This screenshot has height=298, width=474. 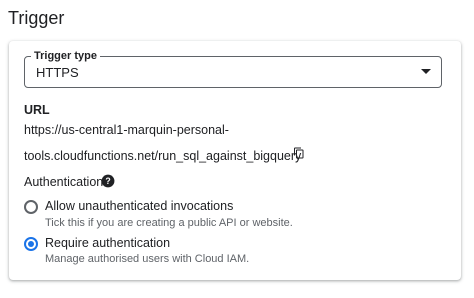 What do you see at coordinates (65, 56) in the screenshot?
I see `trigger-type-label: Trigger type` at bounding box center [65, 56].